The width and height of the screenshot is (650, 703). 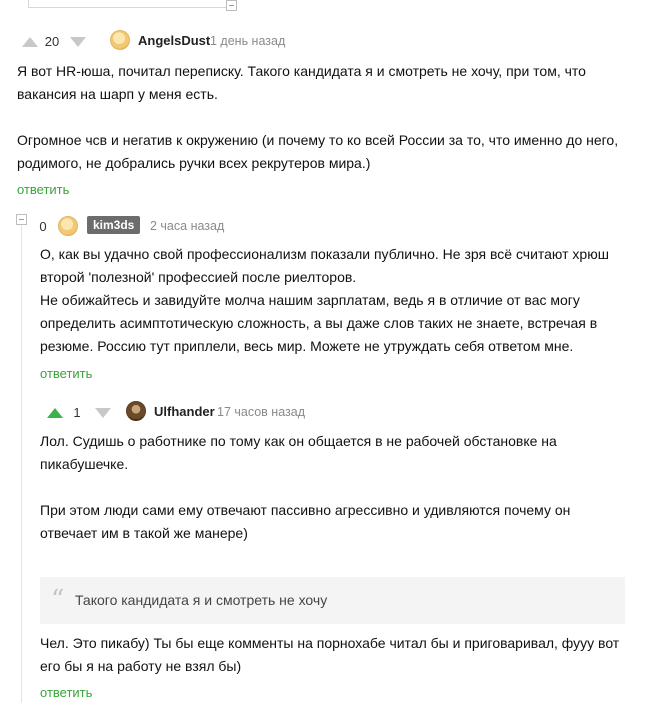 I want to click on rating-count: 1, so click(x=77, y=412).